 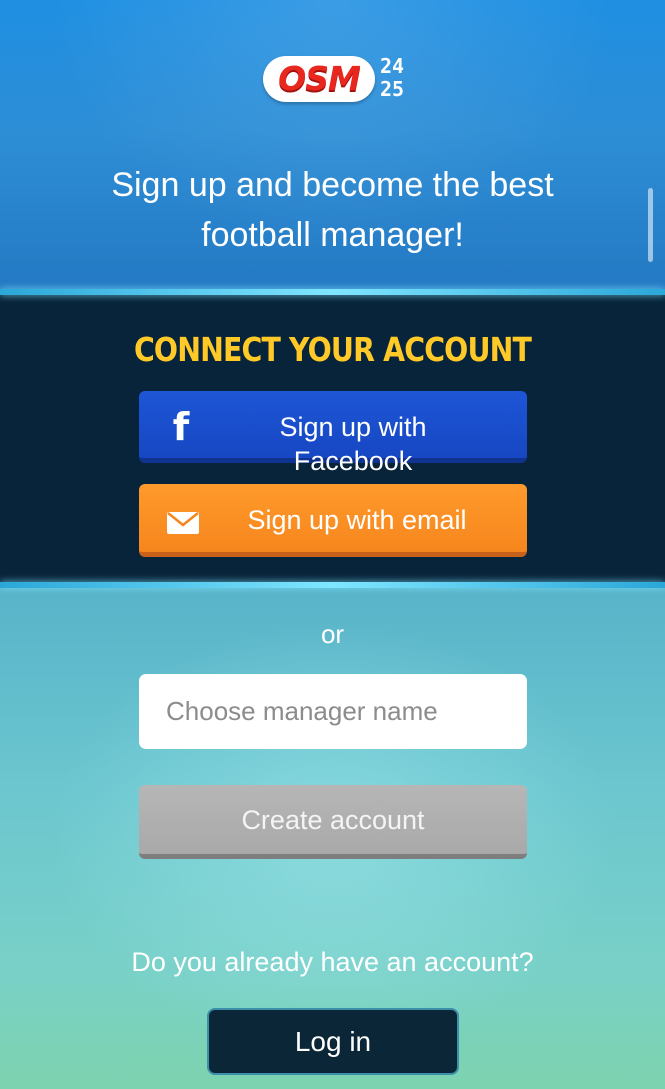 What do you see at coordinates (392, 89) in the screenshot?
I see `logo-year-bottom: 25` at bounding box center [392, 89].